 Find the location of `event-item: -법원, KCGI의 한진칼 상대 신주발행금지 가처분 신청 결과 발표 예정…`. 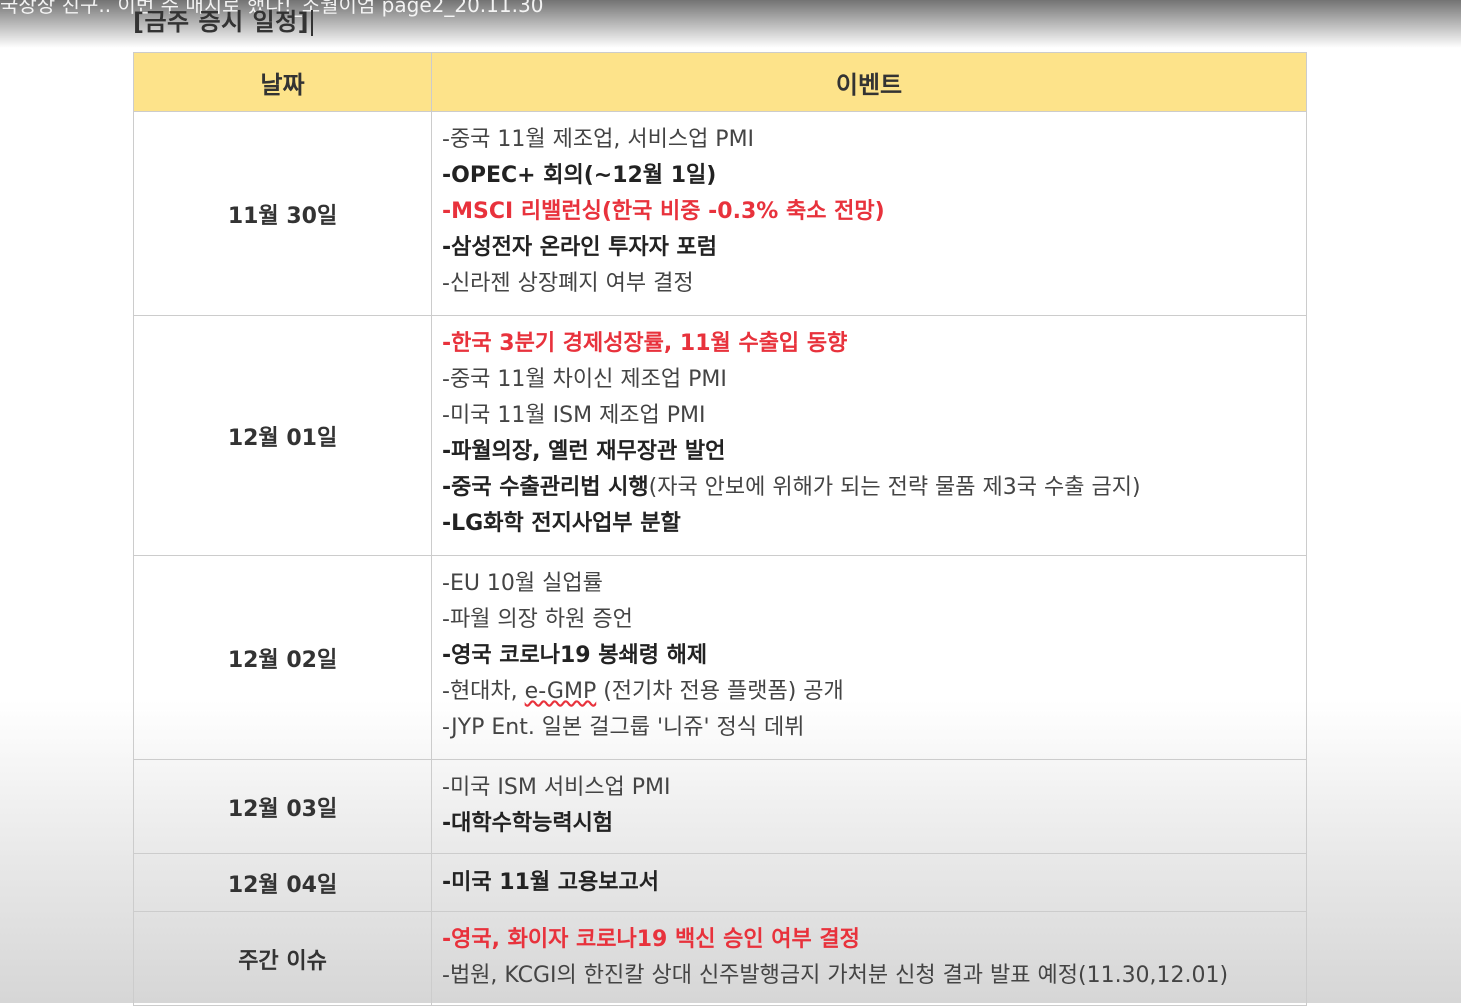

event-item: -법원, KCGI의 한진칼 상대 신주발행금지 가처분 신청 결과 발표 예정… is located at coordinates (835, 975).